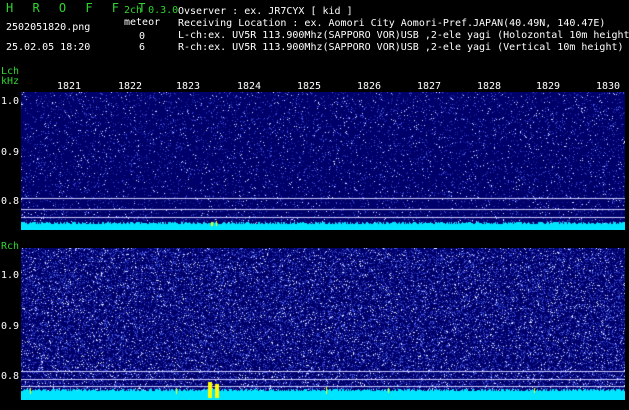 The image size is (629, 410). I want to click on timestamp-label: 25.02.05 18:20, so click(48, 47).